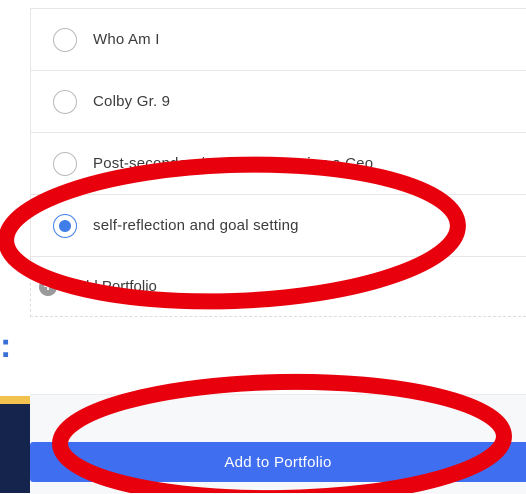 The image size is (526, 494). What do you see at coordinates (15, 246) in the screenshot?
I see `background-page: :` at bounding box center [15, 246].